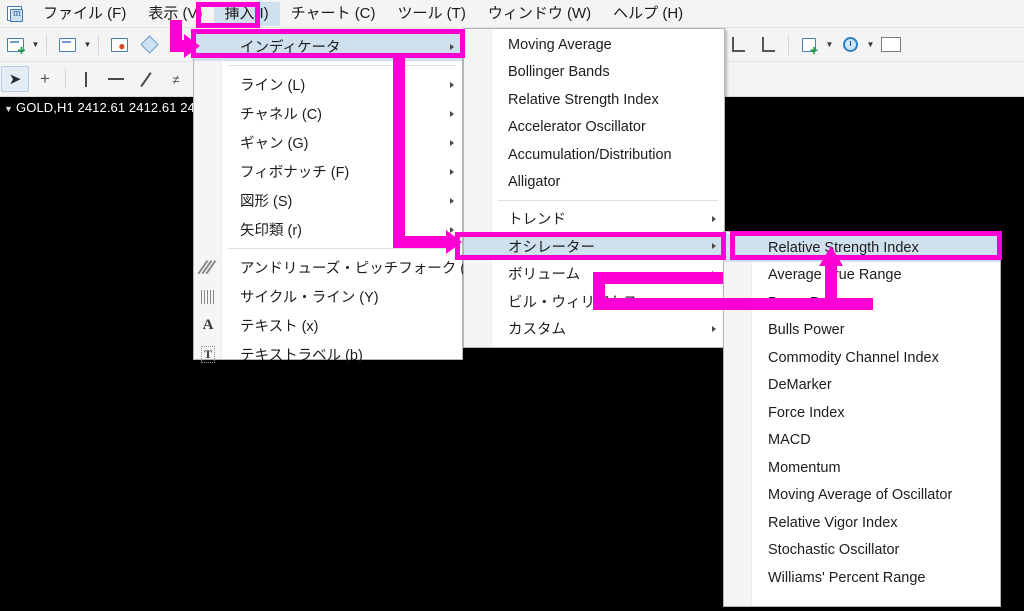 Image resolution: width=1024 pixels, height=611 pixels. I want to click on menu-item-shapes: 図形 (S), so click(328, 200).